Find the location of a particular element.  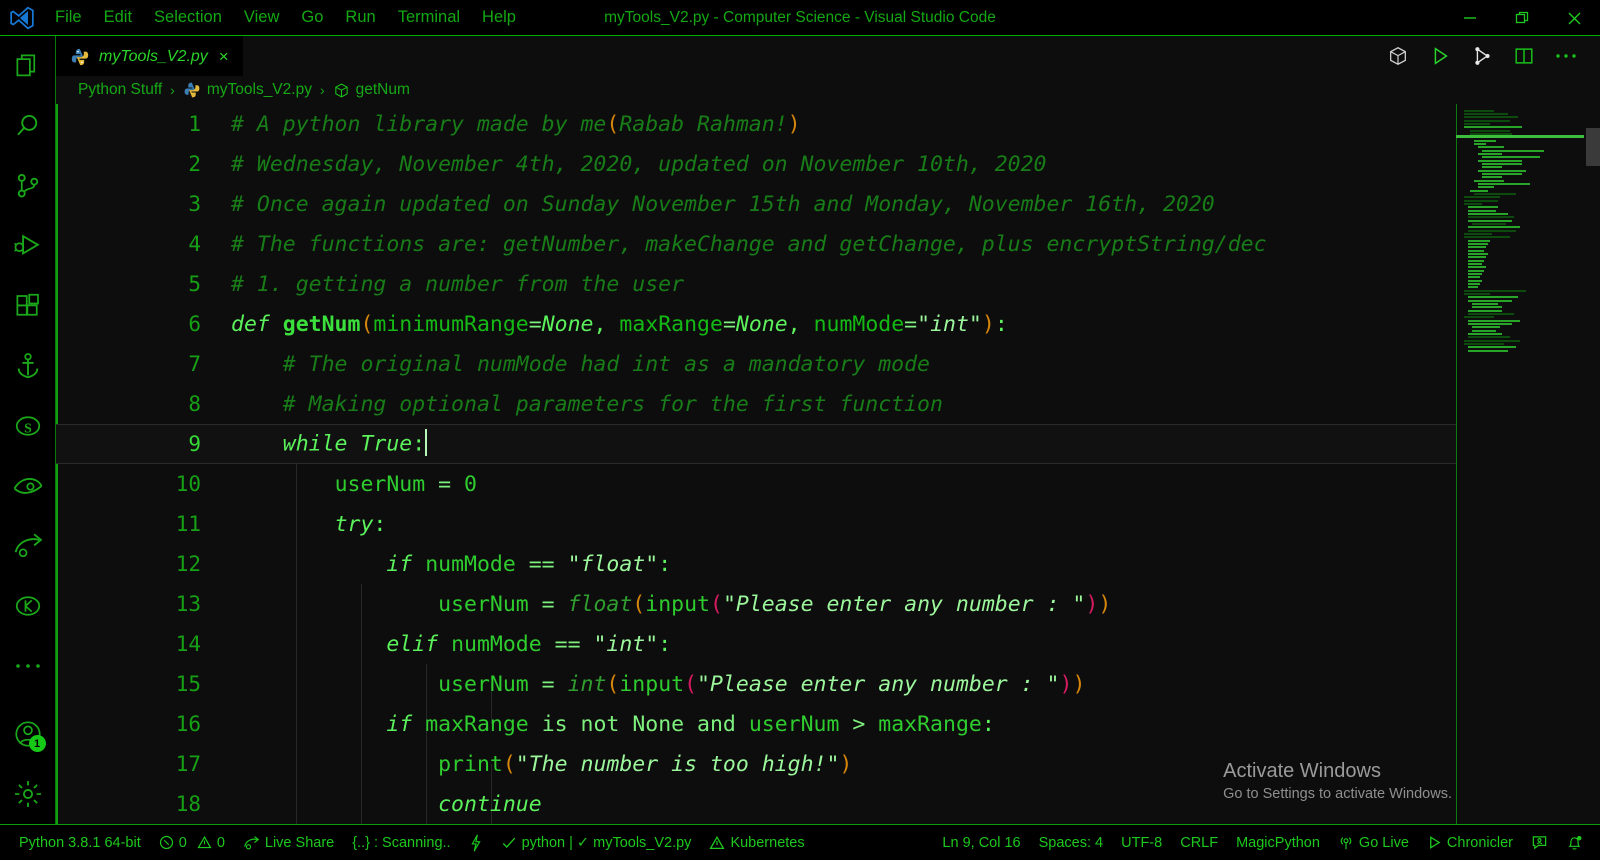

line-content: # 1. getting a number from the user is located at coordinates (442, 284).